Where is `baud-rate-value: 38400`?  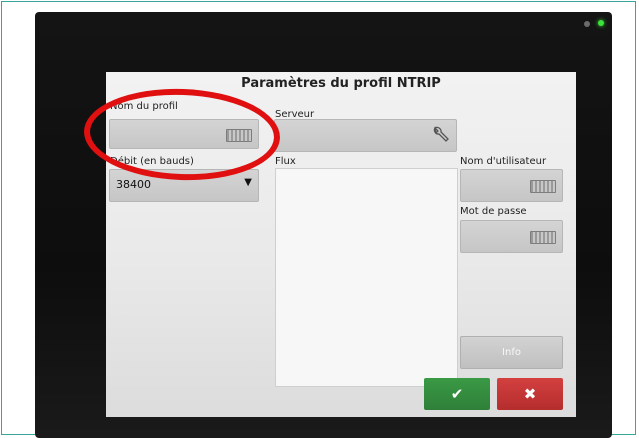
baud-rate-value: 38400 is located at coordinates (133, 184).